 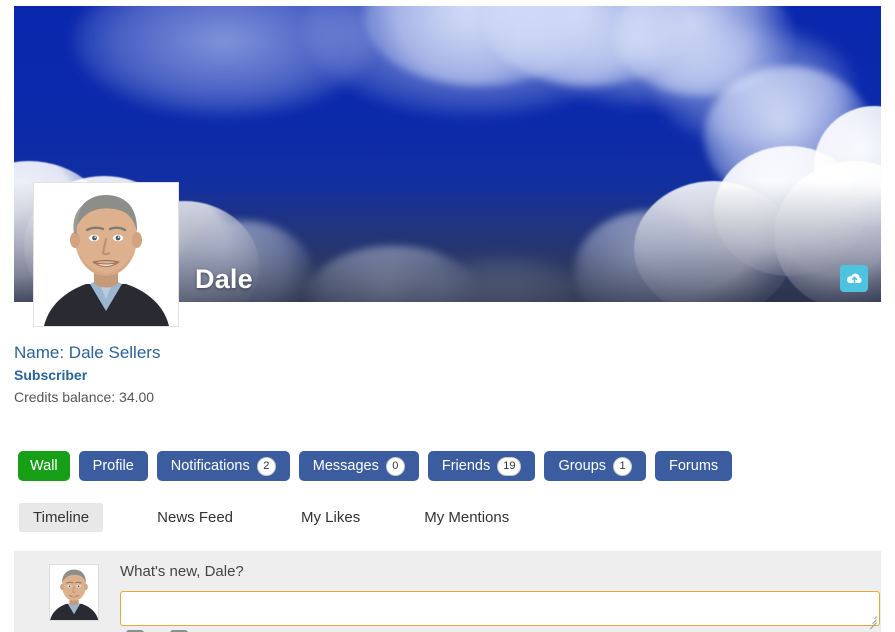 I want to click on nav-button-notifications: Notifications 2, so click(x=223, y=466).